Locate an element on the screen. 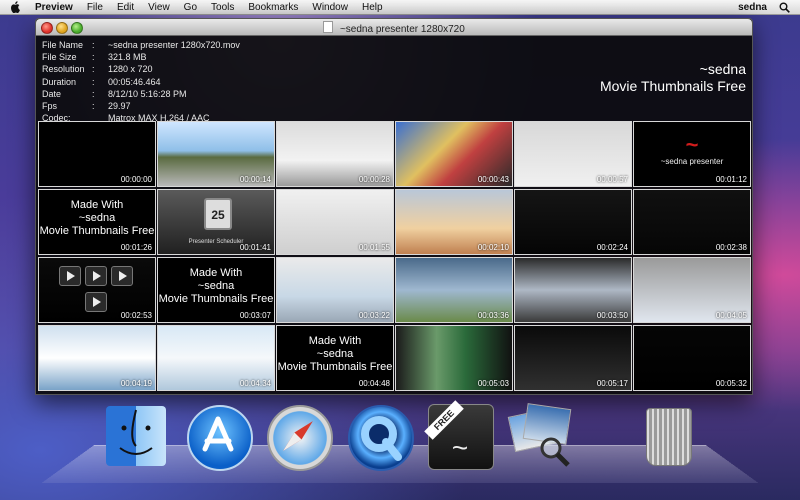 The image size is (800, 500). thumbnail: 00:04:19 is located at coordinates (97, 358).